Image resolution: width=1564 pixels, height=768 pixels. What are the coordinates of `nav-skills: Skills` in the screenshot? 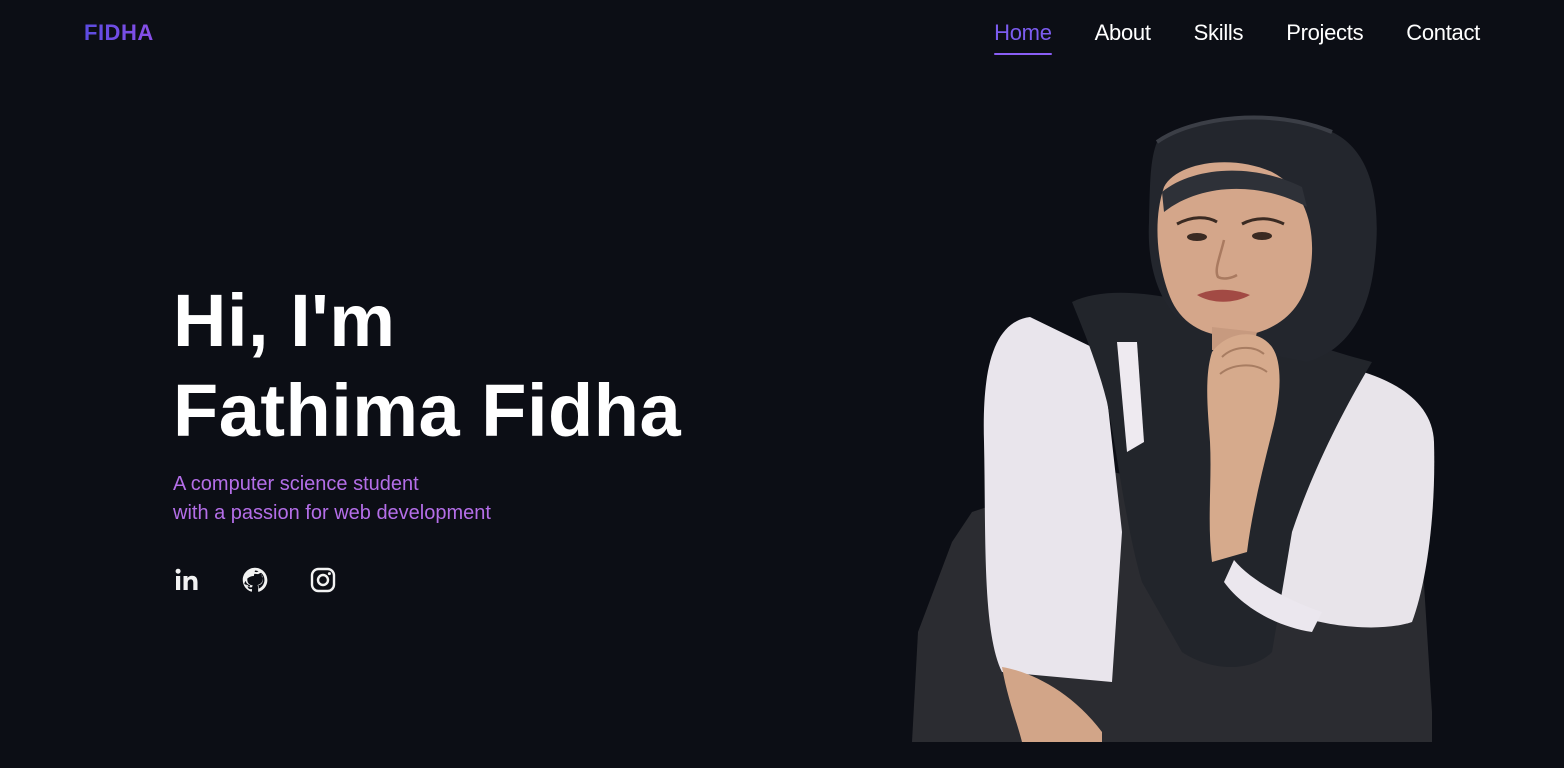 It's located at (1219, 36).